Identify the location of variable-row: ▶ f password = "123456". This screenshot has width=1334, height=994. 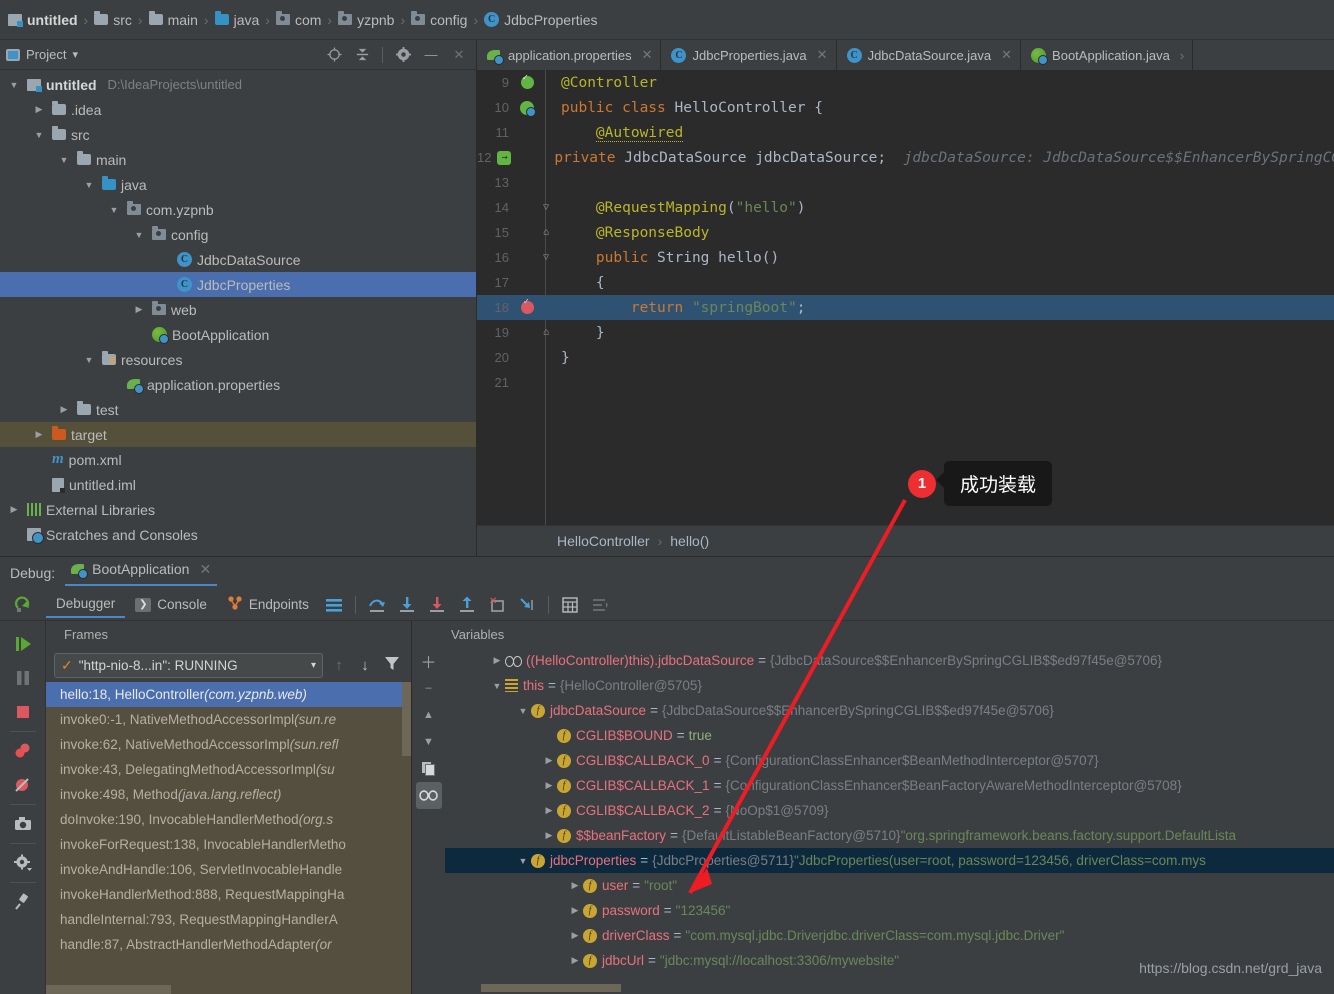
(889, 910).